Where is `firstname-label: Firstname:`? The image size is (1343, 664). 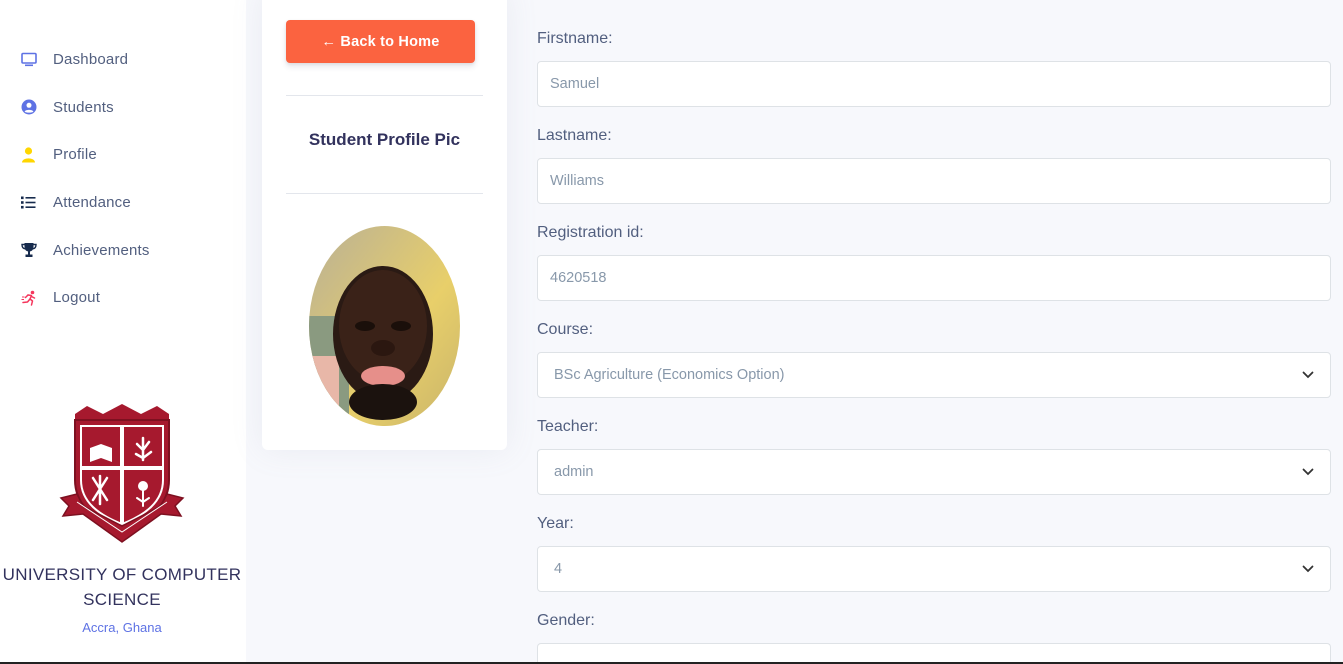
firstname-label: Firstname: is located at coordinates (575, 38).